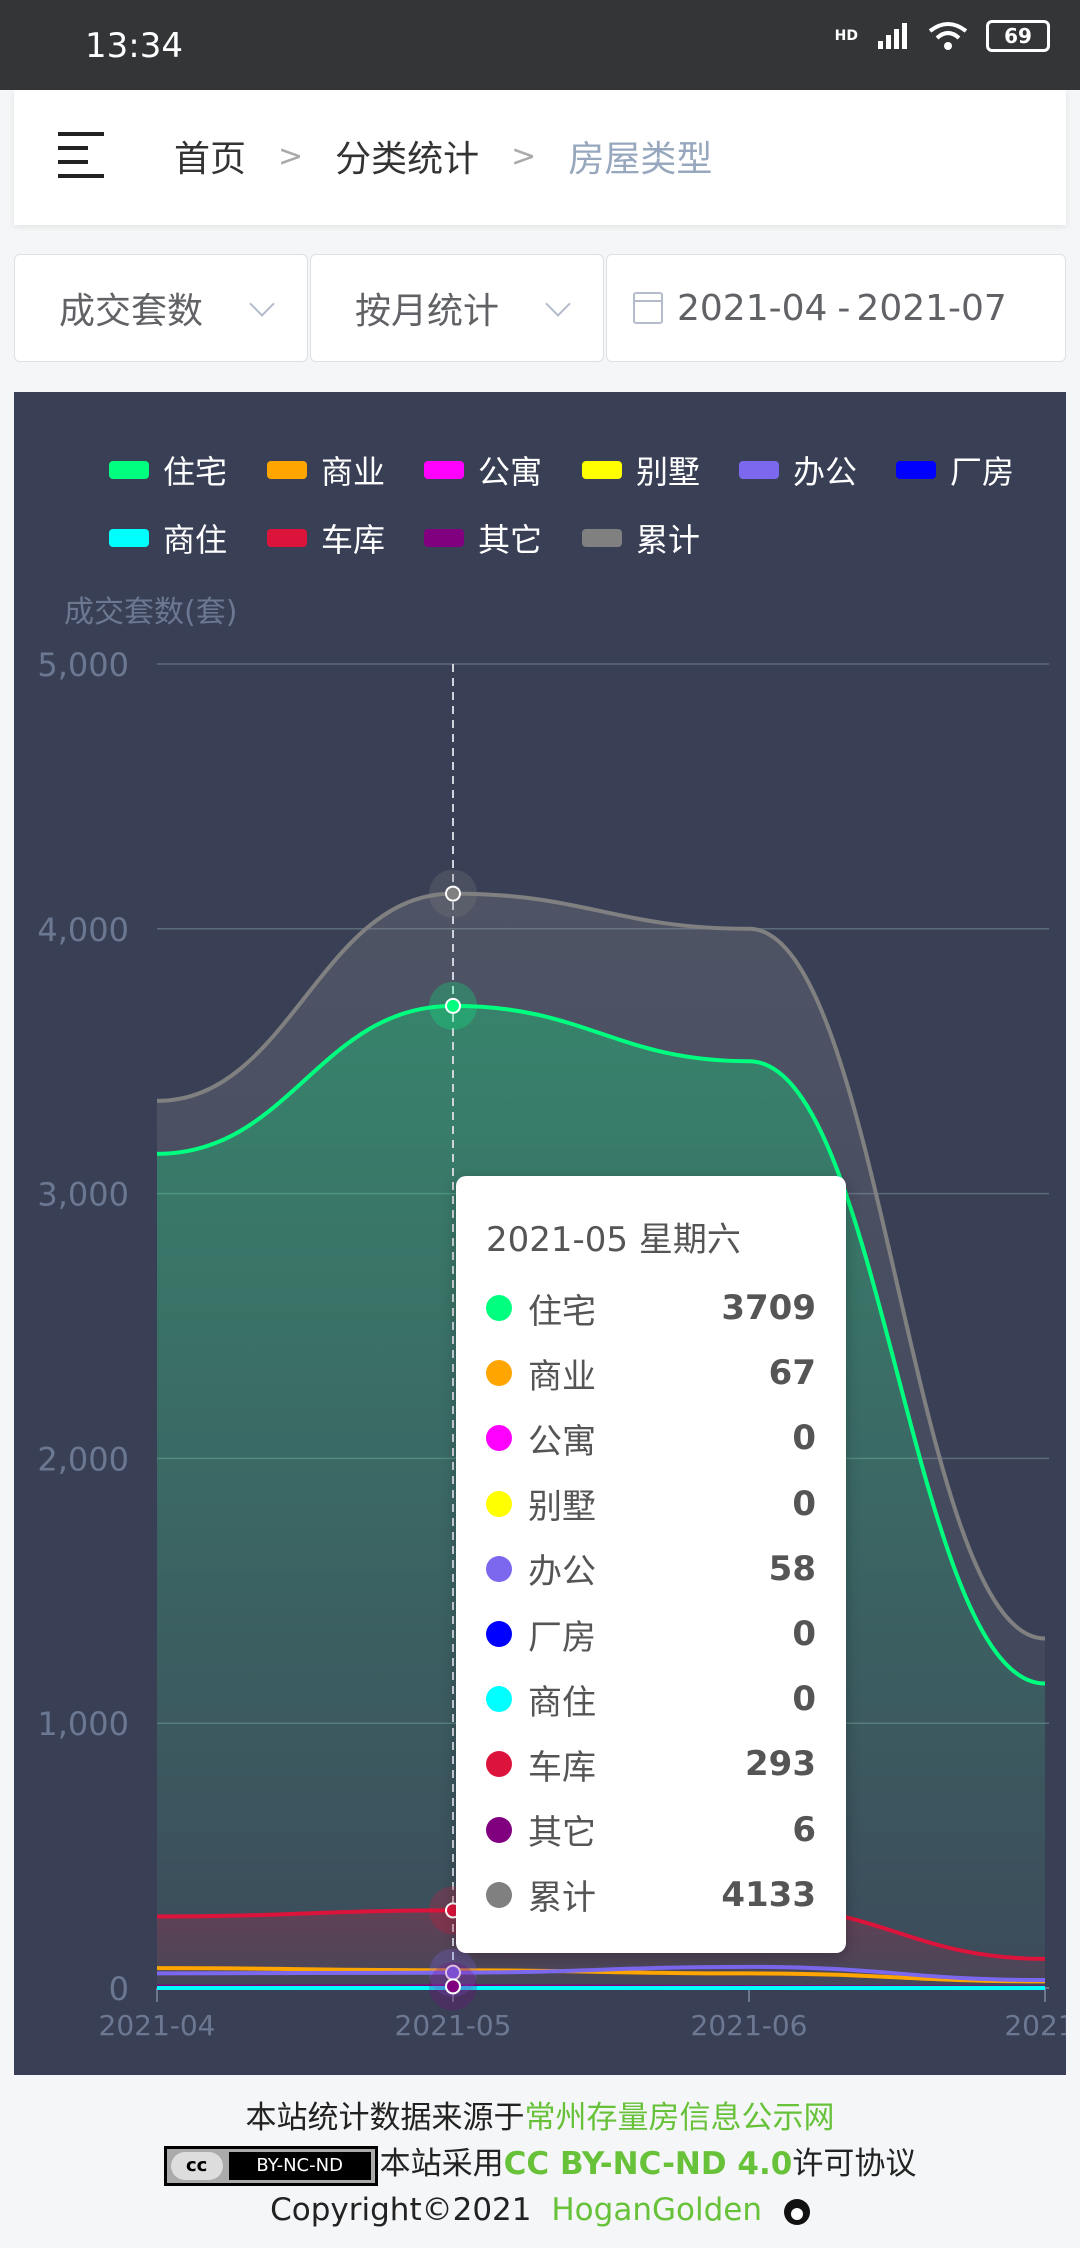 The height and width of the screenshot is (2248, 1080). I want to click on calendar-icon, so click(648, 308).